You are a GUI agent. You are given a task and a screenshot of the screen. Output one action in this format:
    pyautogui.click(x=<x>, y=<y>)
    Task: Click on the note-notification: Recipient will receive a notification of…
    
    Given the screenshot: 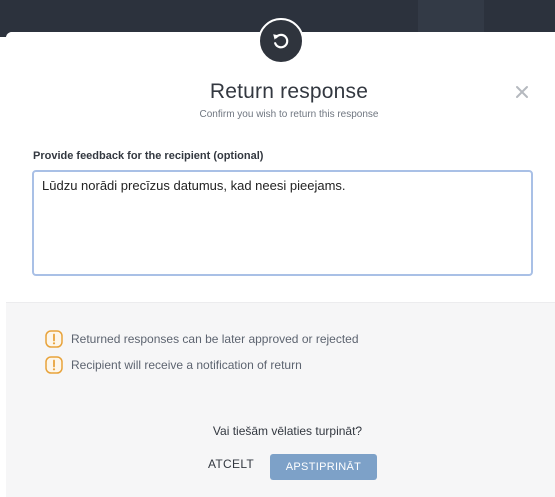 What is the action you would take?
    pyautogui.click(x=173, y=365)
    